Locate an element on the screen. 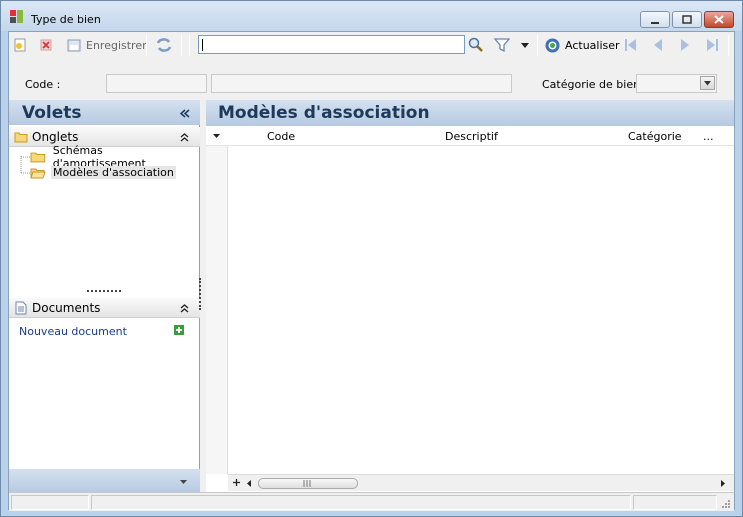 The height and width of the screenshot is (517, 743). close-button is located at coordinates (719, 19).